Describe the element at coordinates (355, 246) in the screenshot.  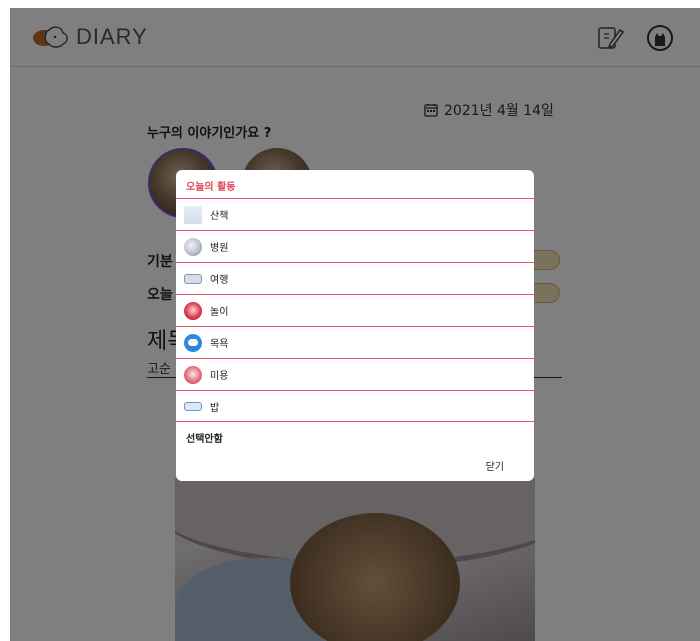
I see `activity-item-hospital: 병원` at that location.